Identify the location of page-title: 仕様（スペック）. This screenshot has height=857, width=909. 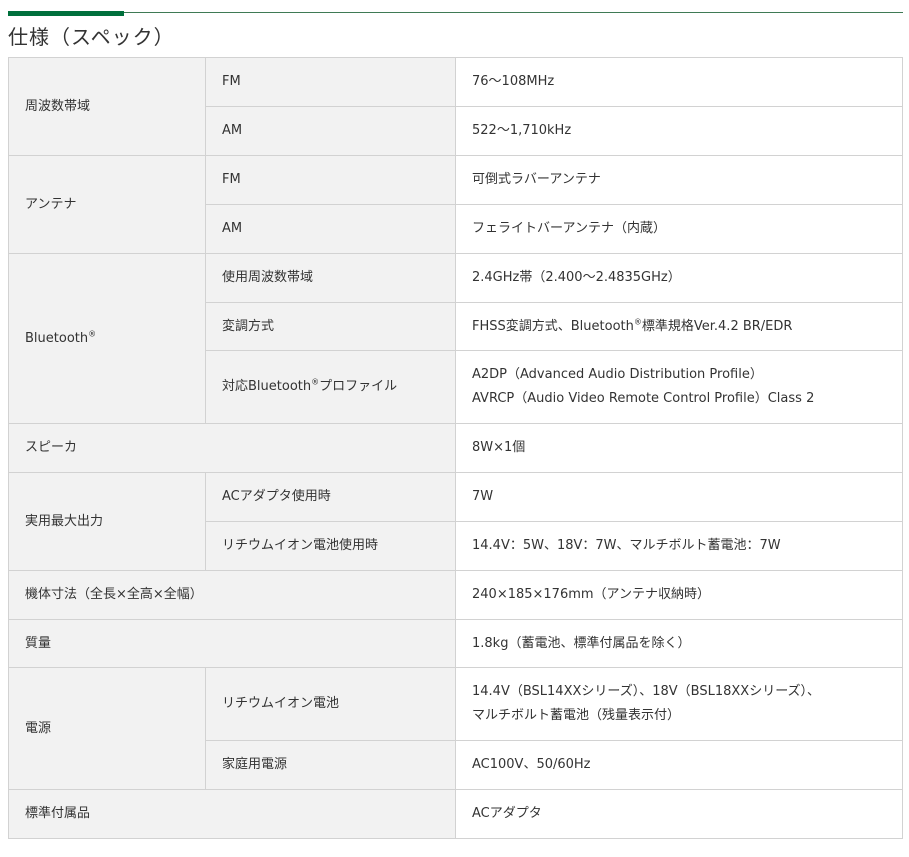
(91, 37).